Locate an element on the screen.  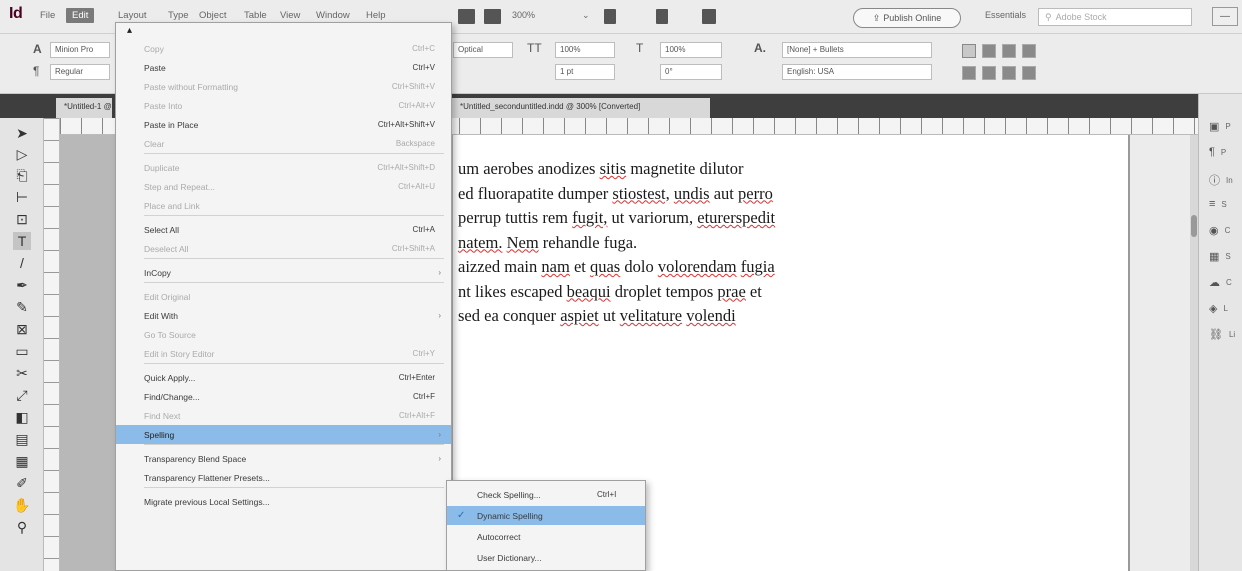
justify-left-button is located at coordinates (969, 73).